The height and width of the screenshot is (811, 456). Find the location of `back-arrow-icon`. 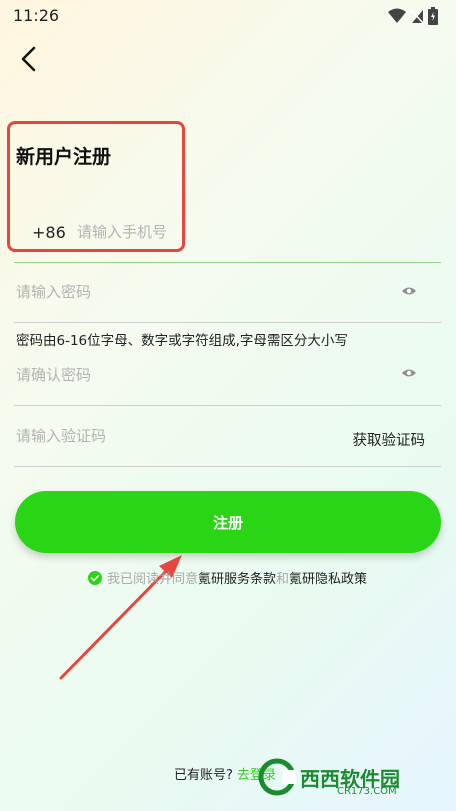

back-arrow-icon is located at coordinates (30, 59).